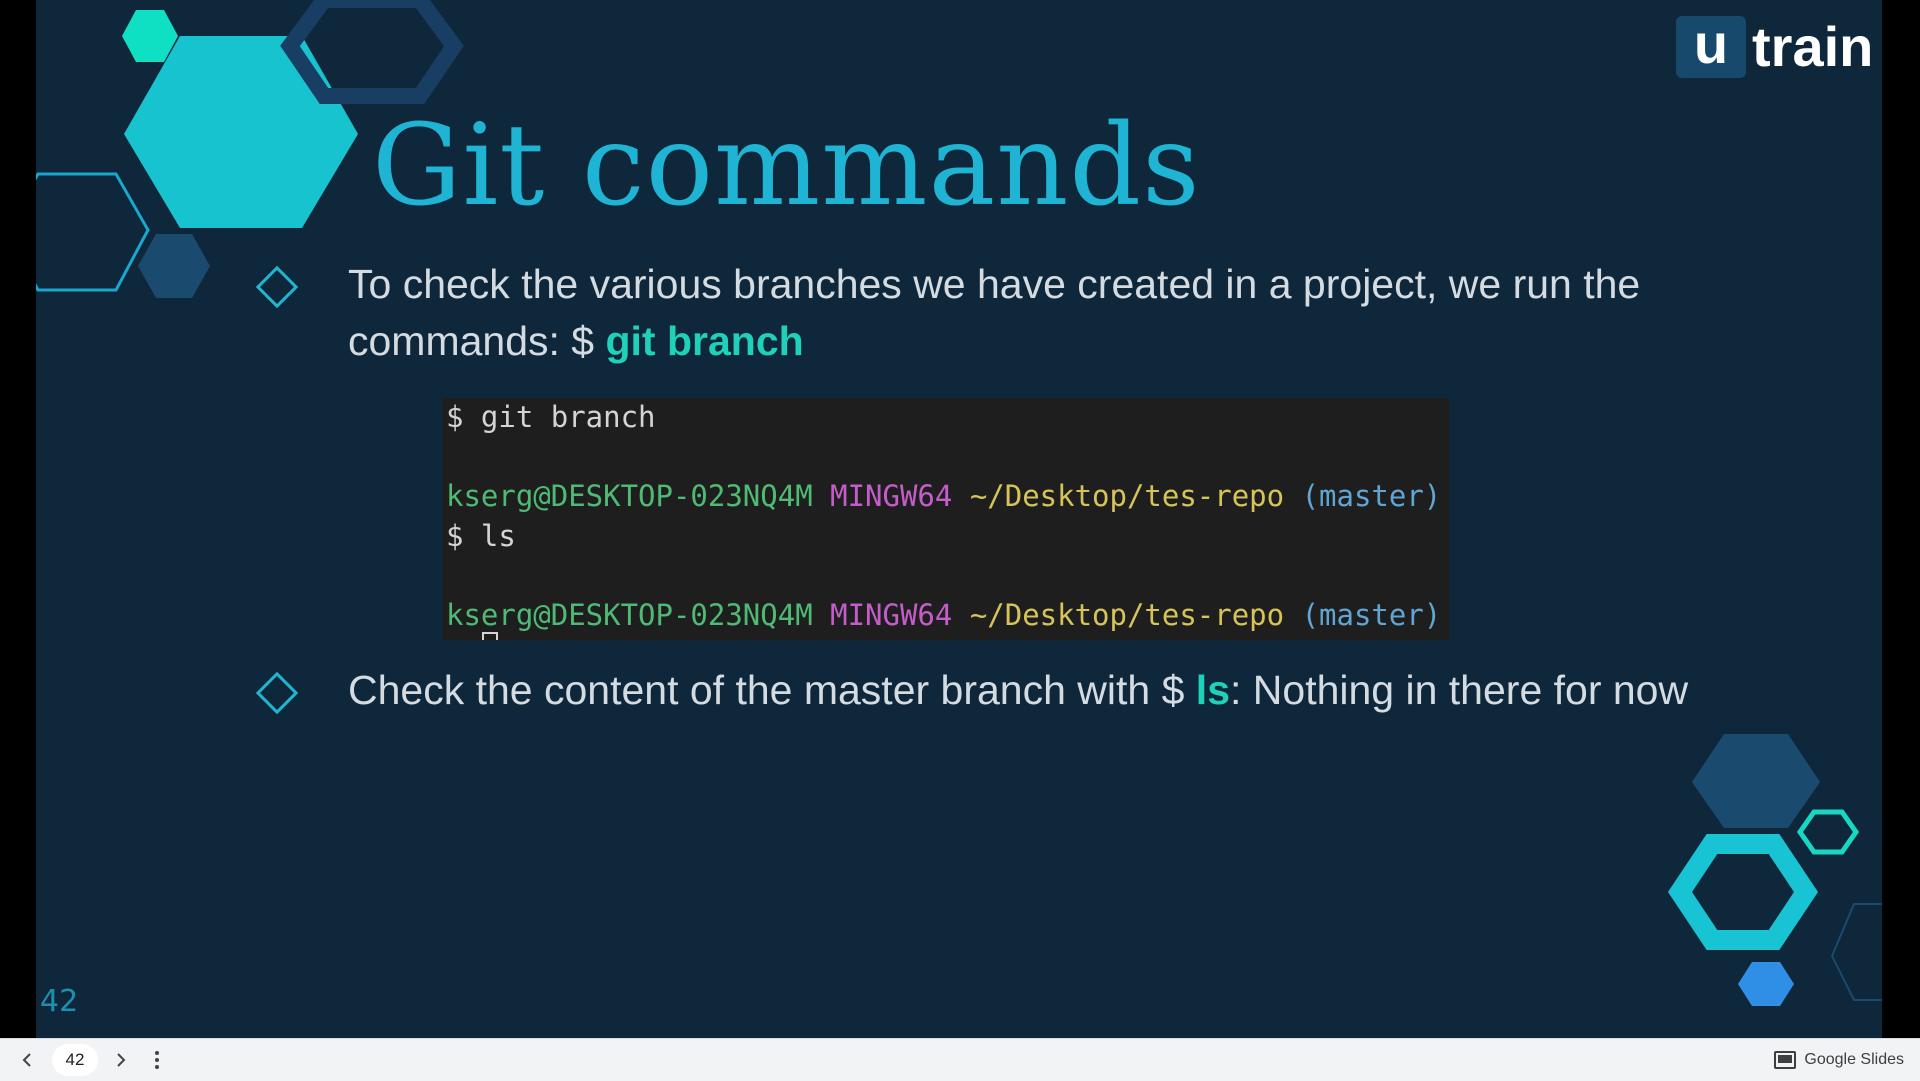 This screenshot has height=1081, width=1920. Describe the element at coordinates (1785, 1060) in the screenshot. I see `slides-icon` at that location.